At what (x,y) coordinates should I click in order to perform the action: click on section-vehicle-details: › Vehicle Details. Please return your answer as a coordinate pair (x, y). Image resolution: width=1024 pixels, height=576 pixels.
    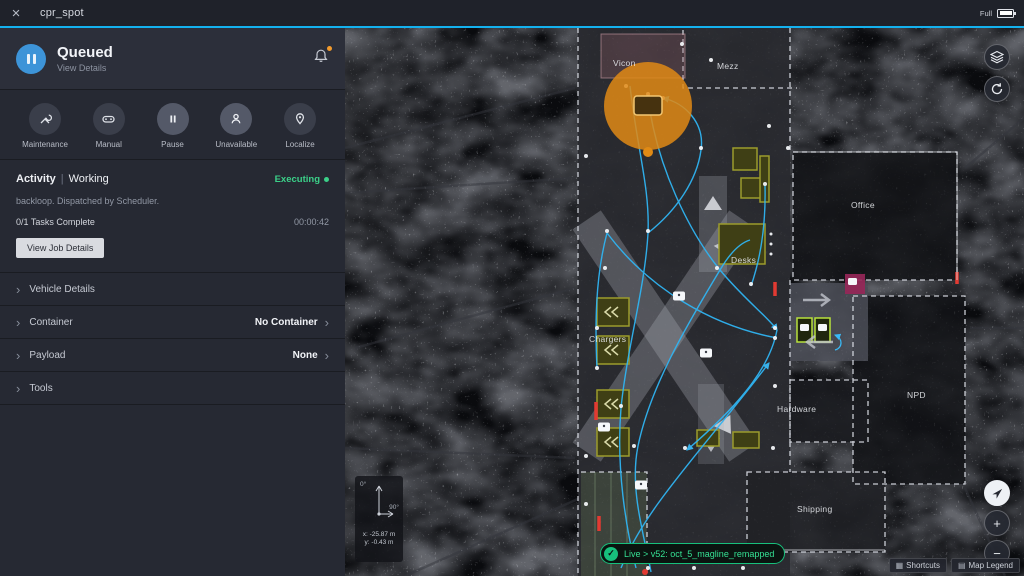
    Looking at the image, I should click on (172, 289).